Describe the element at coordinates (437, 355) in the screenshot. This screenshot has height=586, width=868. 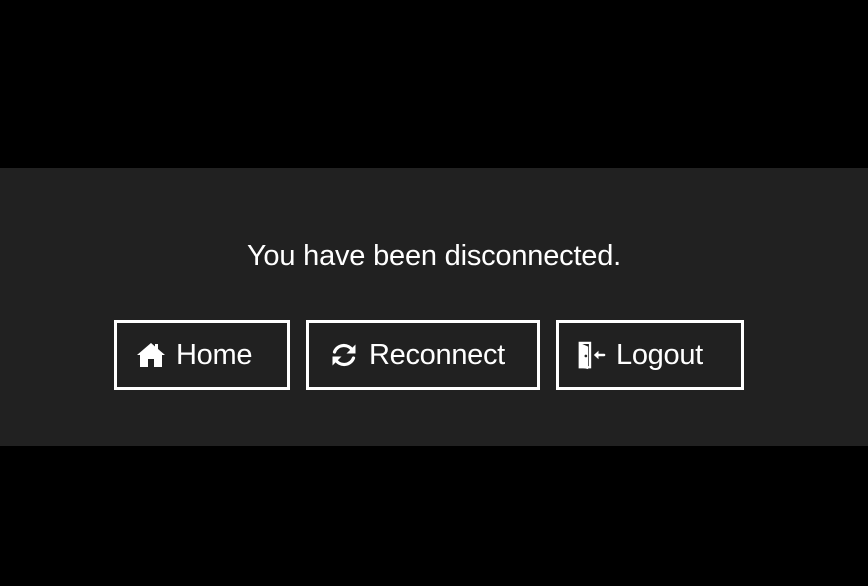
I see `reconnect-button-label: Reconnect` at that location.